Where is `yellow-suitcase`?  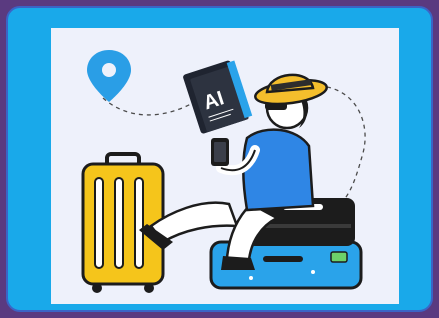 yellow-suitcase is located at coordinates (123, 222).